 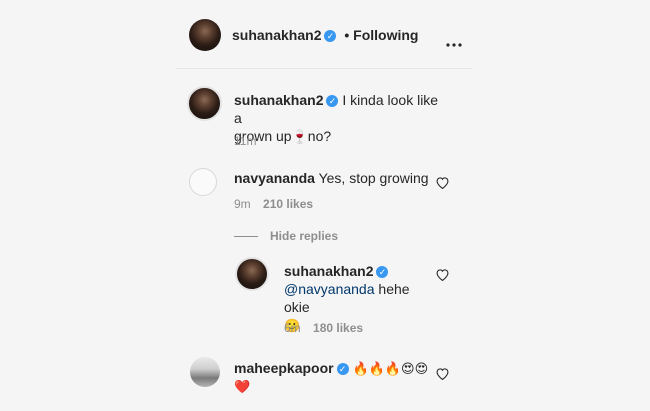 What do you see at coordinates (454, 40) in the screenshot?
I see `more-options-icon` at bounding box center [454, 40].